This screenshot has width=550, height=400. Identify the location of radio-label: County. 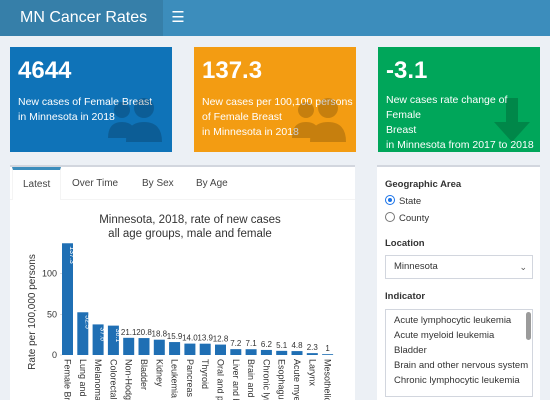
(414, 218).